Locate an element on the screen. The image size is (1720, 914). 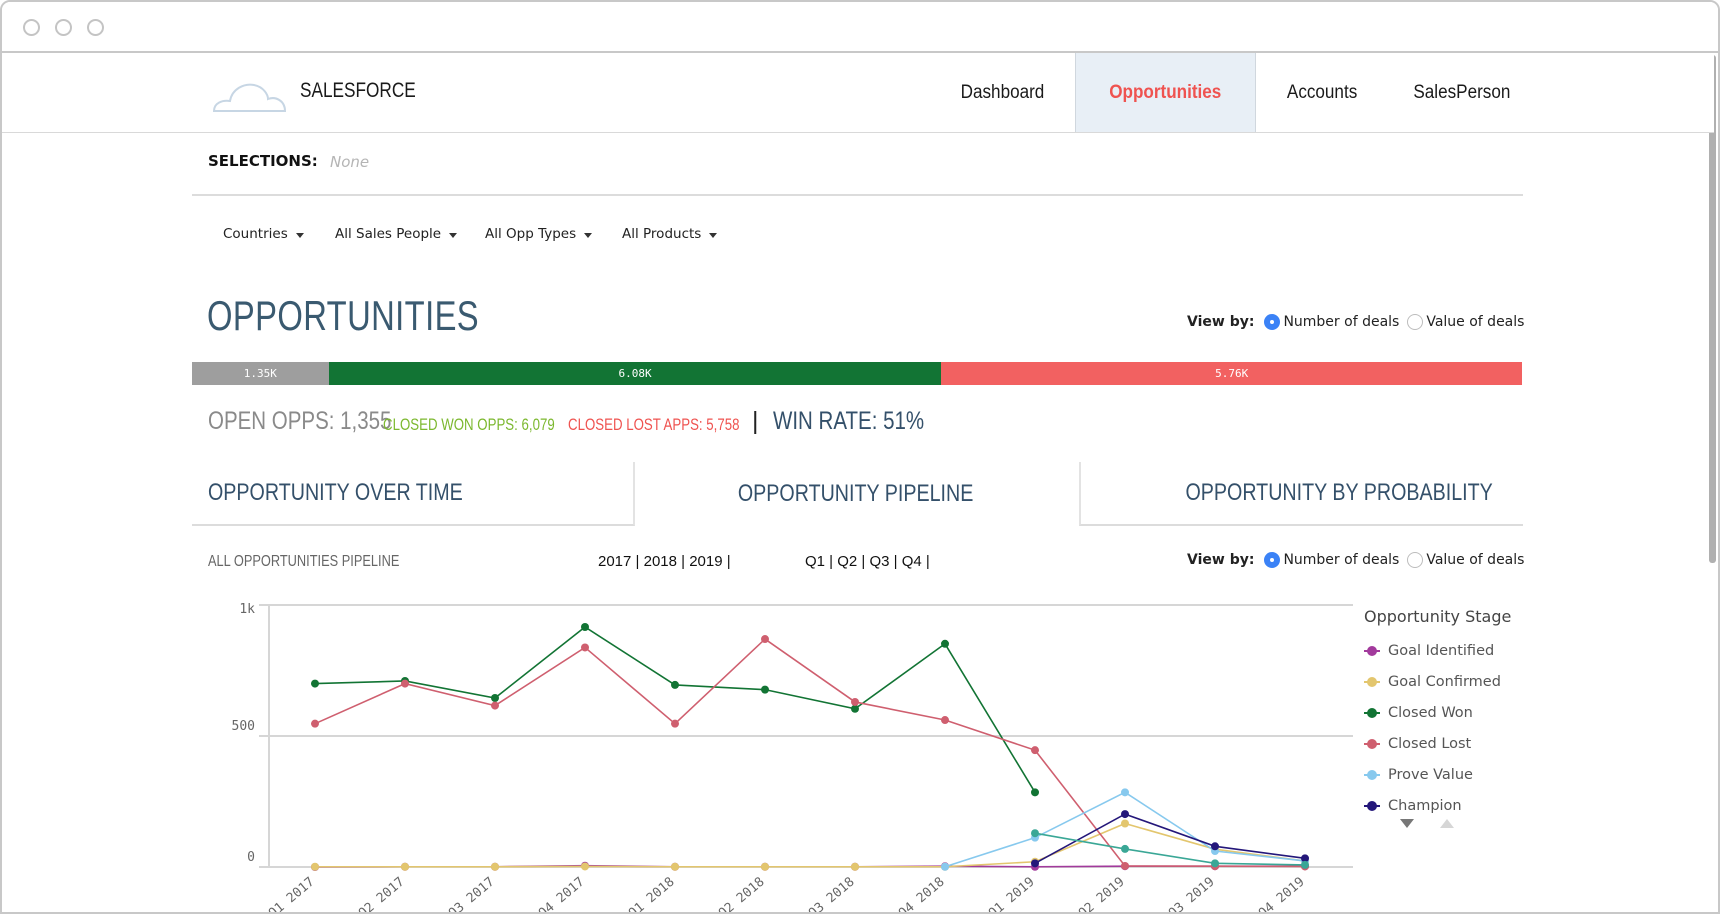
tab-opportunity-pipeline: OPPORTUNITY PIPELINE is located at coordinates (856, 494).